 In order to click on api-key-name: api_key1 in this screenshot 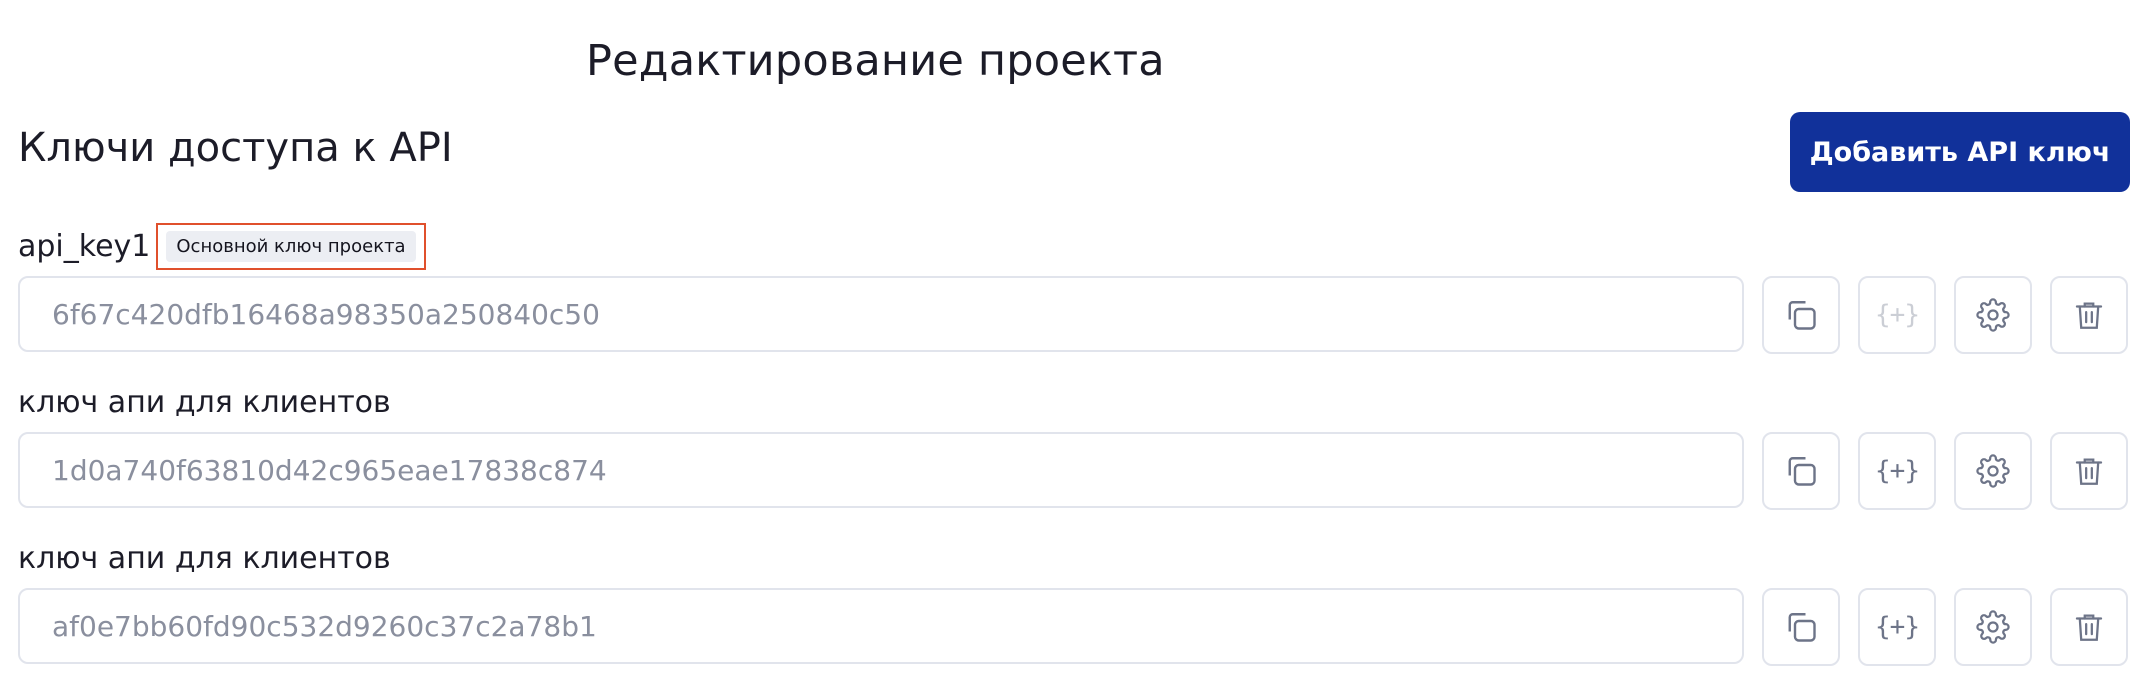, I will do `click(84, 246)`.